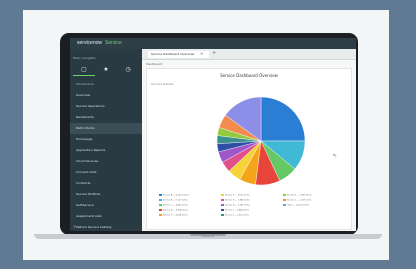 This screenshot has width=416, height=269. Describe the element at coordinates (106, 128) in the screenshot. I see `nav-item-selected: Dell's Studio` at that location.